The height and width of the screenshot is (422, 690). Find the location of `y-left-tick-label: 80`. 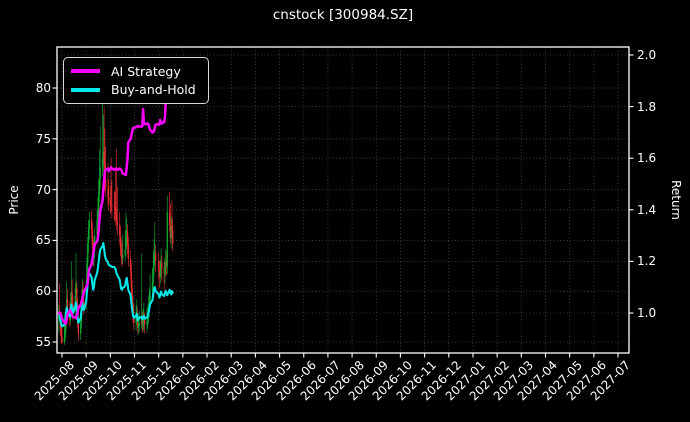

y-left-tick-label: 80 is located at coordinates (43, 88).